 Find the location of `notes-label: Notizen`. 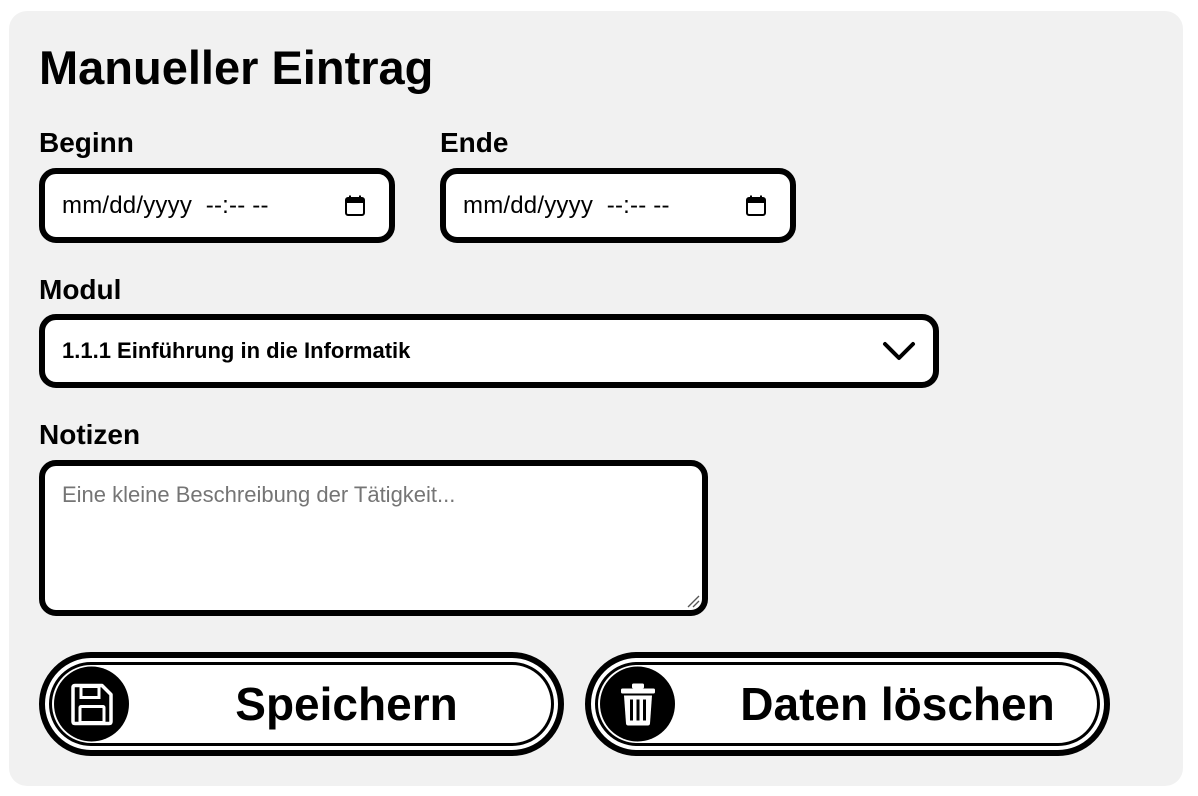

notes-label: Notizen is located at coordinates (90, 434).